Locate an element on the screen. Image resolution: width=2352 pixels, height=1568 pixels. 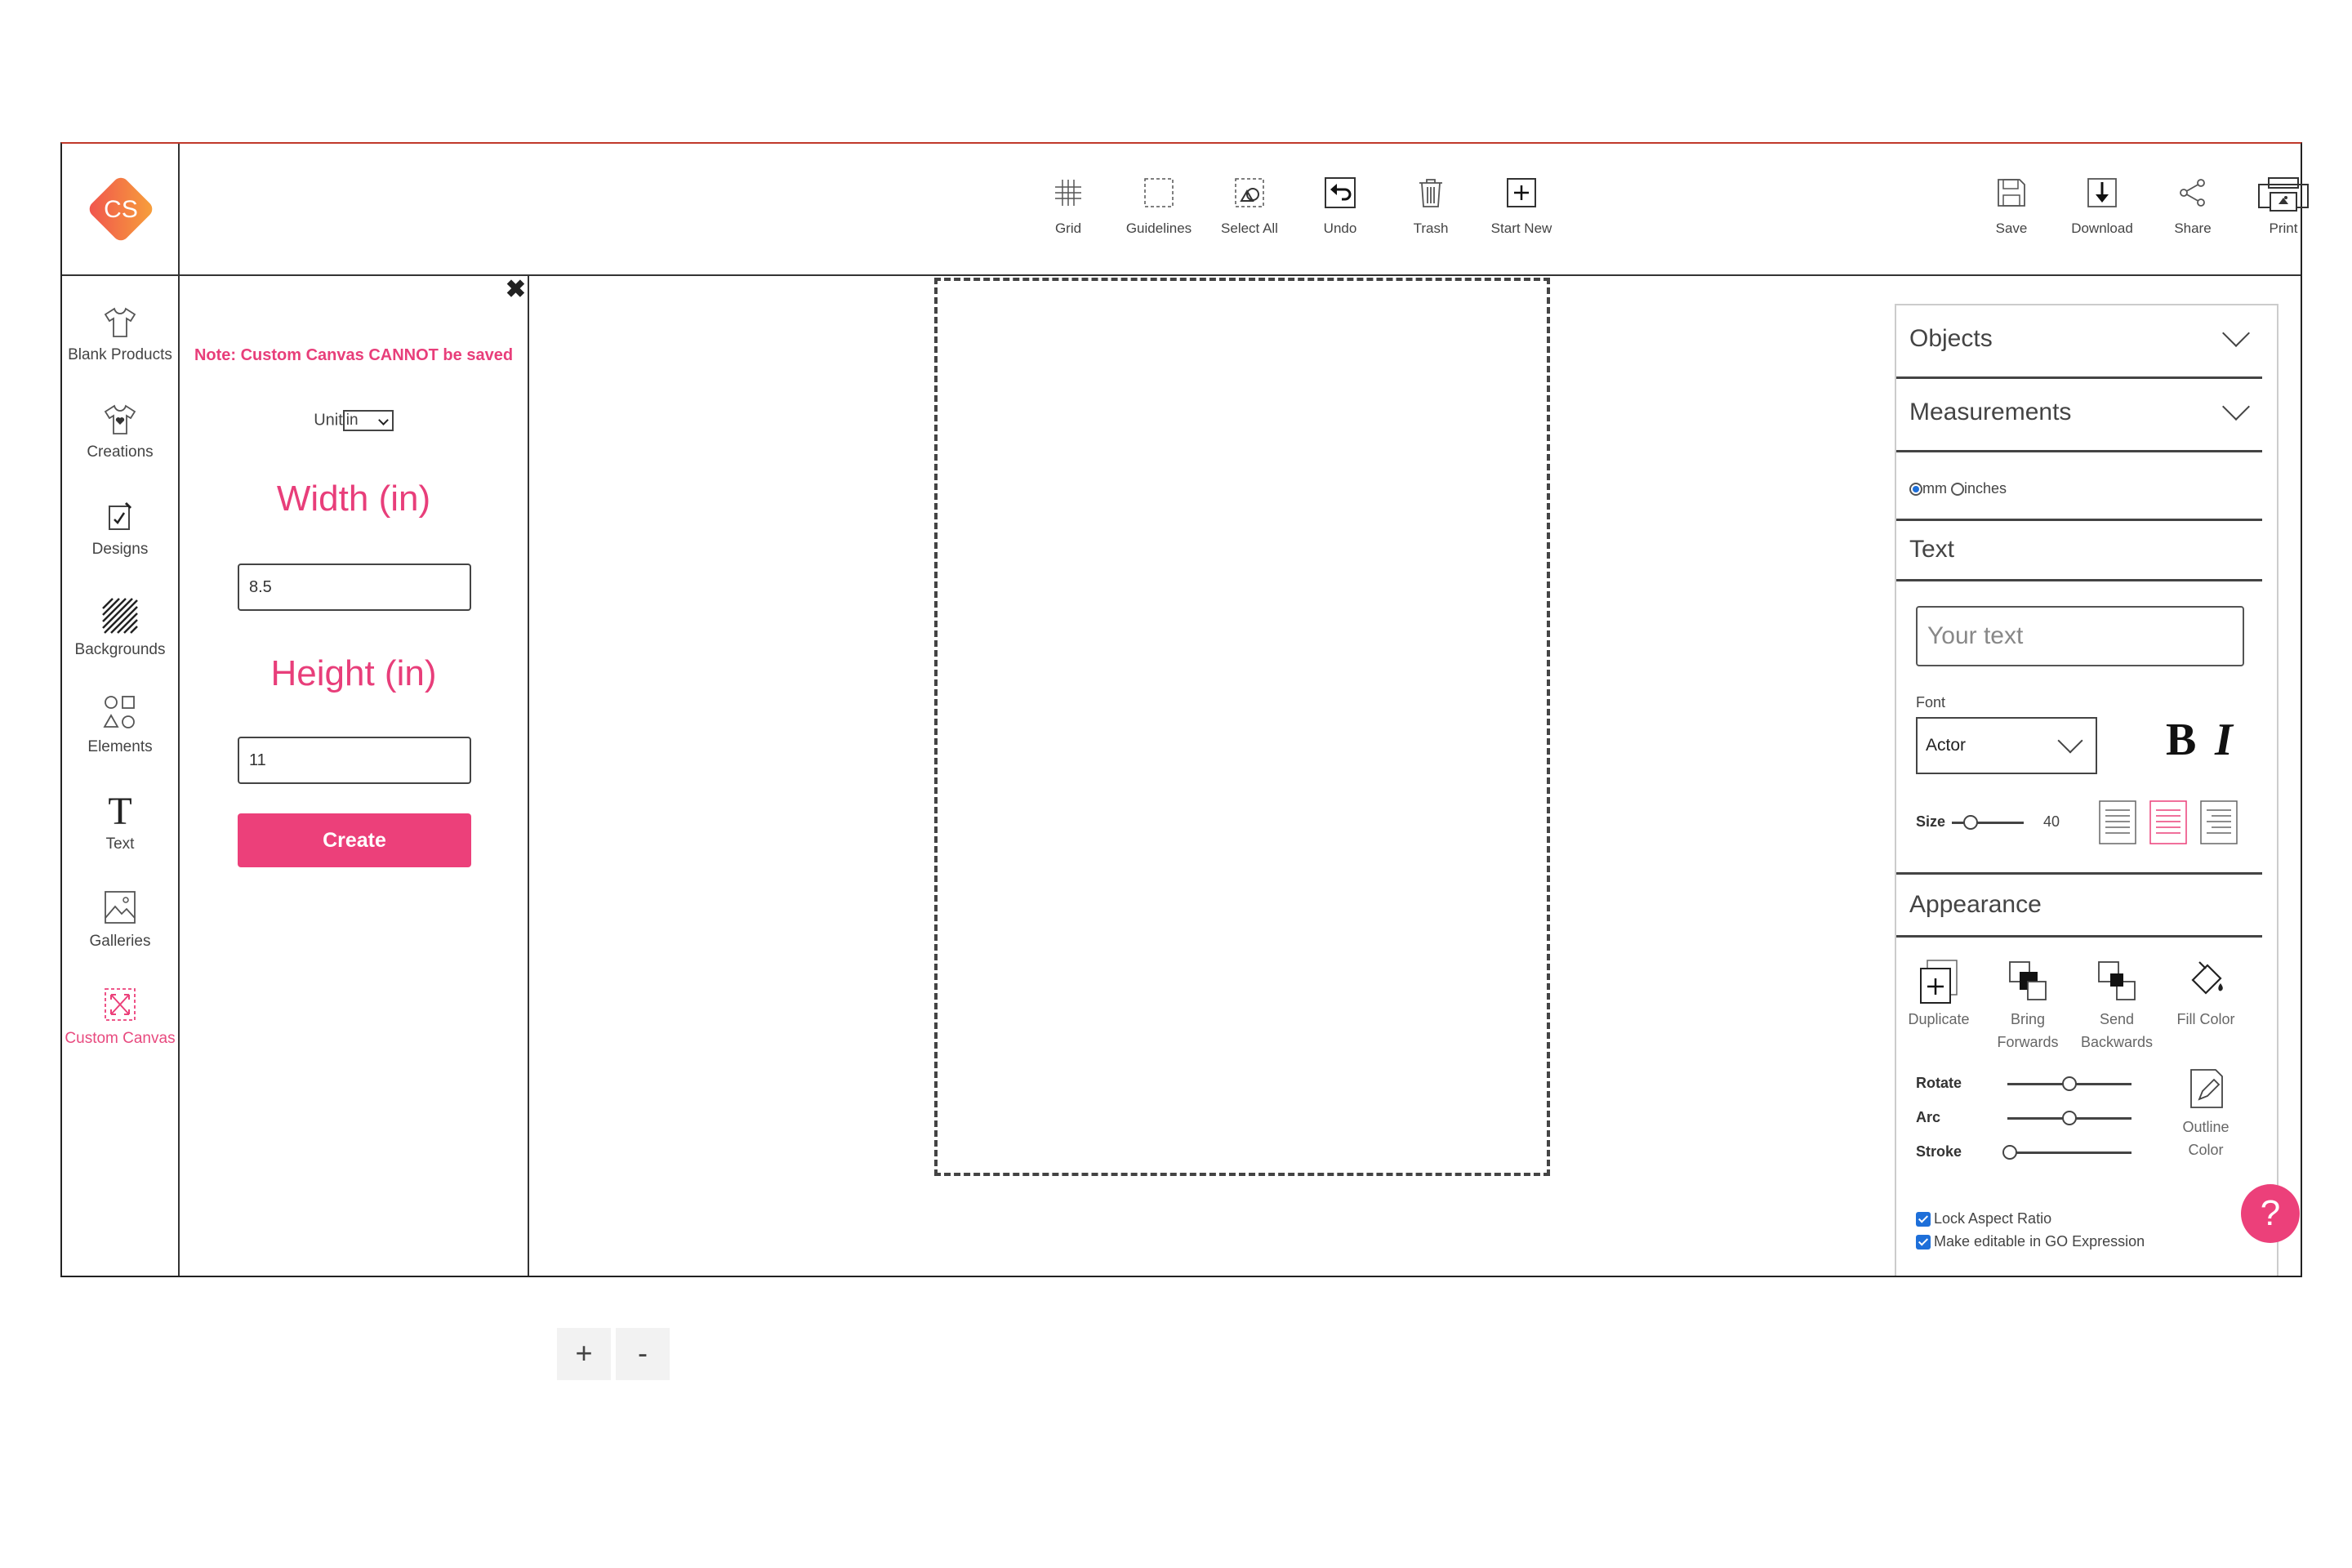
measurements-section: Measurements is located at coordinates (2079, 415).